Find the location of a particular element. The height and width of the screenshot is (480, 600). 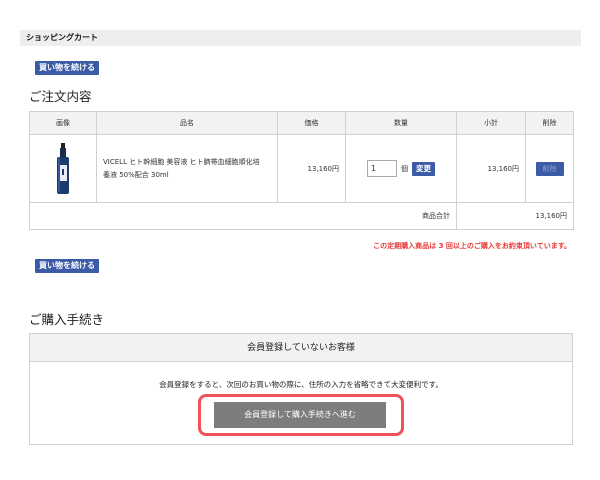

quantity-unit: 個 is located at coordinates (404, 168).